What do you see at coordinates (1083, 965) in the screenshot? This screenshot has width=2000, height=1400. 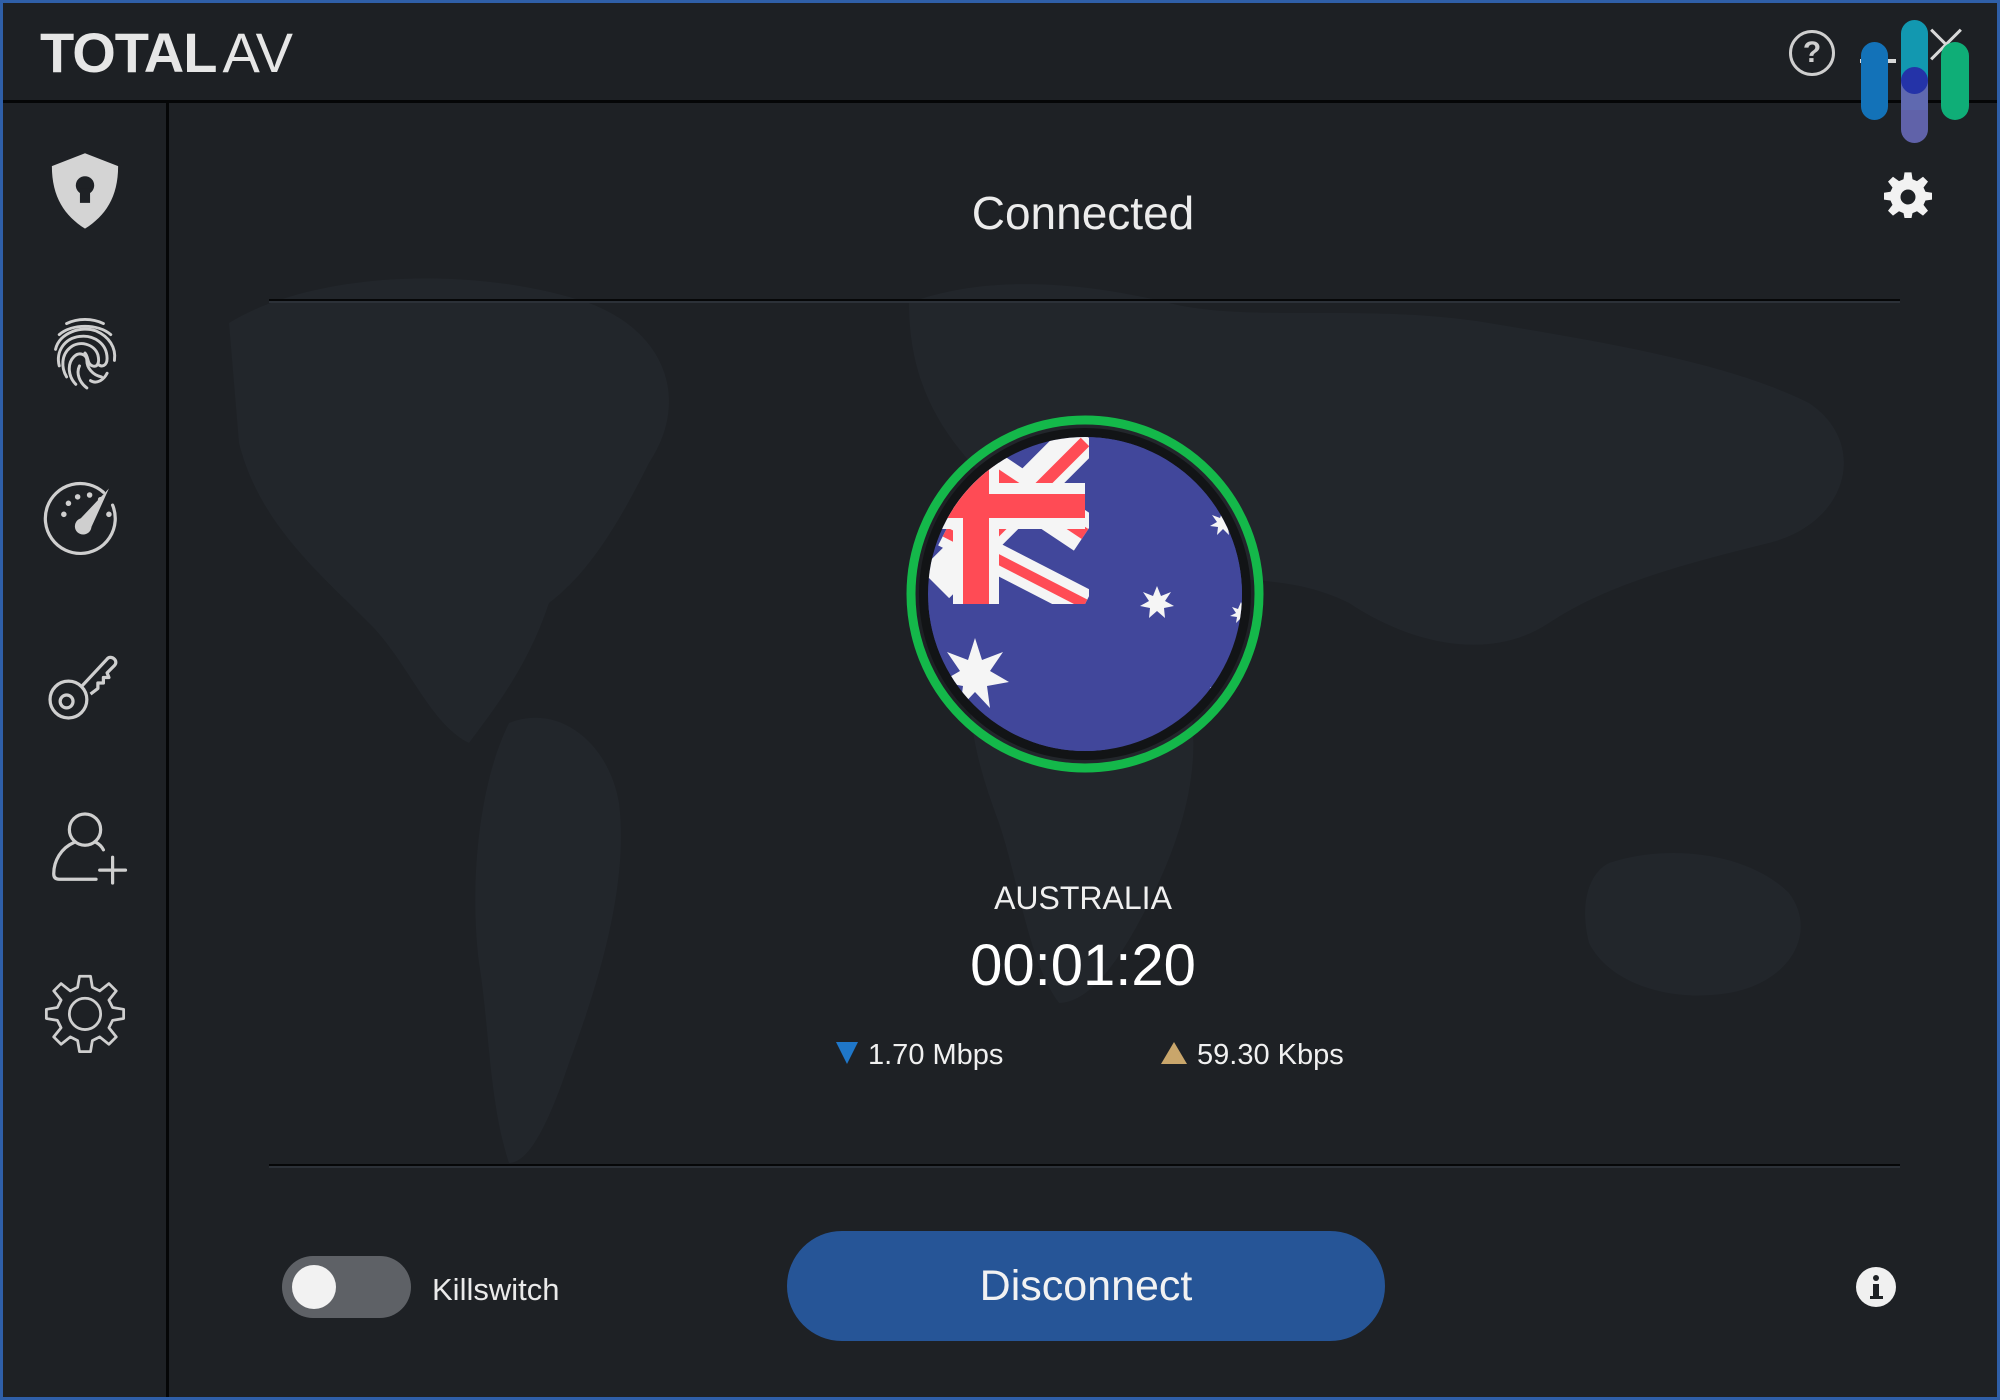 I see `connection-timer: 00:01:20` at bounding box center [1083, 965].